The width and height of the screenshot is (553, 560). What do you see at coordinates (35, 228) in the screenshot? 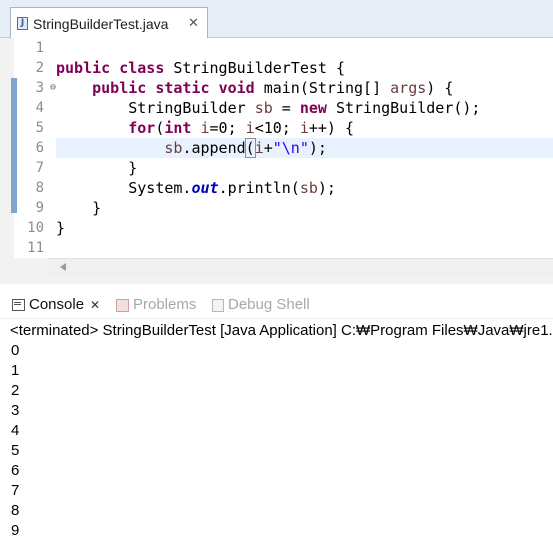
I see `line-number: 10` at bounding box center [35, 228].